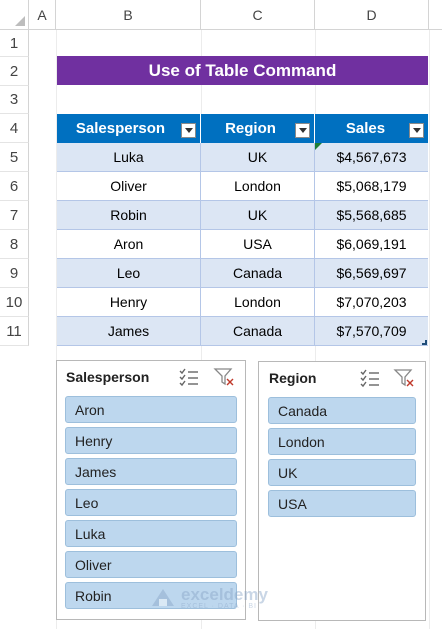 The height and width of the screenshot is (629, 442). I want to click on table-cell: $5,068,179, so click(371, 186).